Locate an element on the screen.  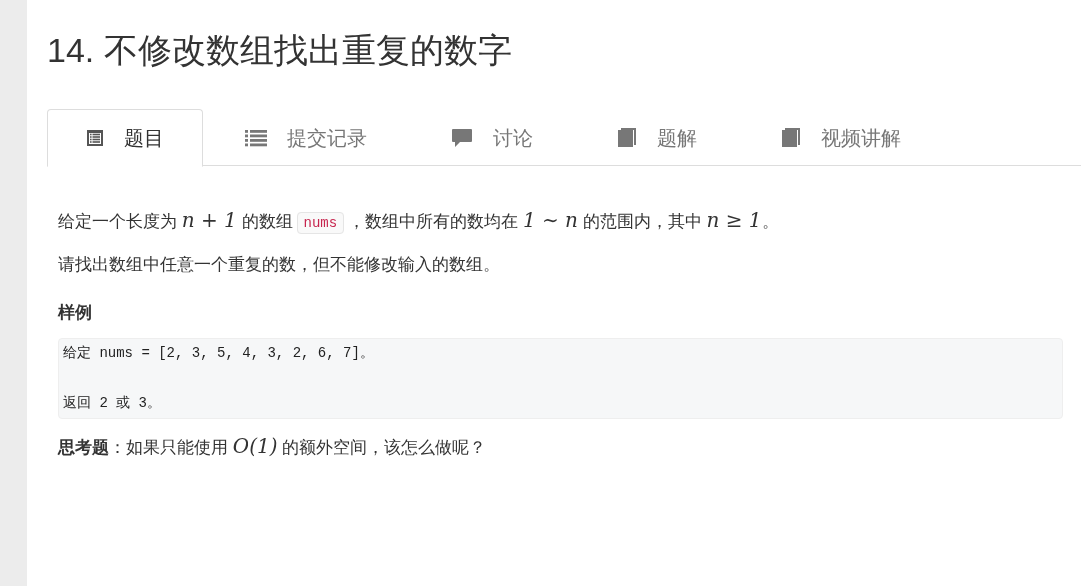
document-icon is located at coordinates (95, 138).